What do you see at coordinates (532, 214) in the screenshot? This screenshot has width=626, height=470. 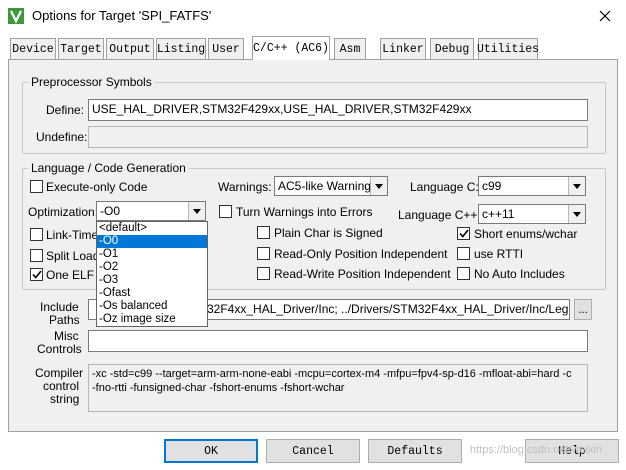 I see `language-cpp-select: c++11` at bounding box center [532, 214].